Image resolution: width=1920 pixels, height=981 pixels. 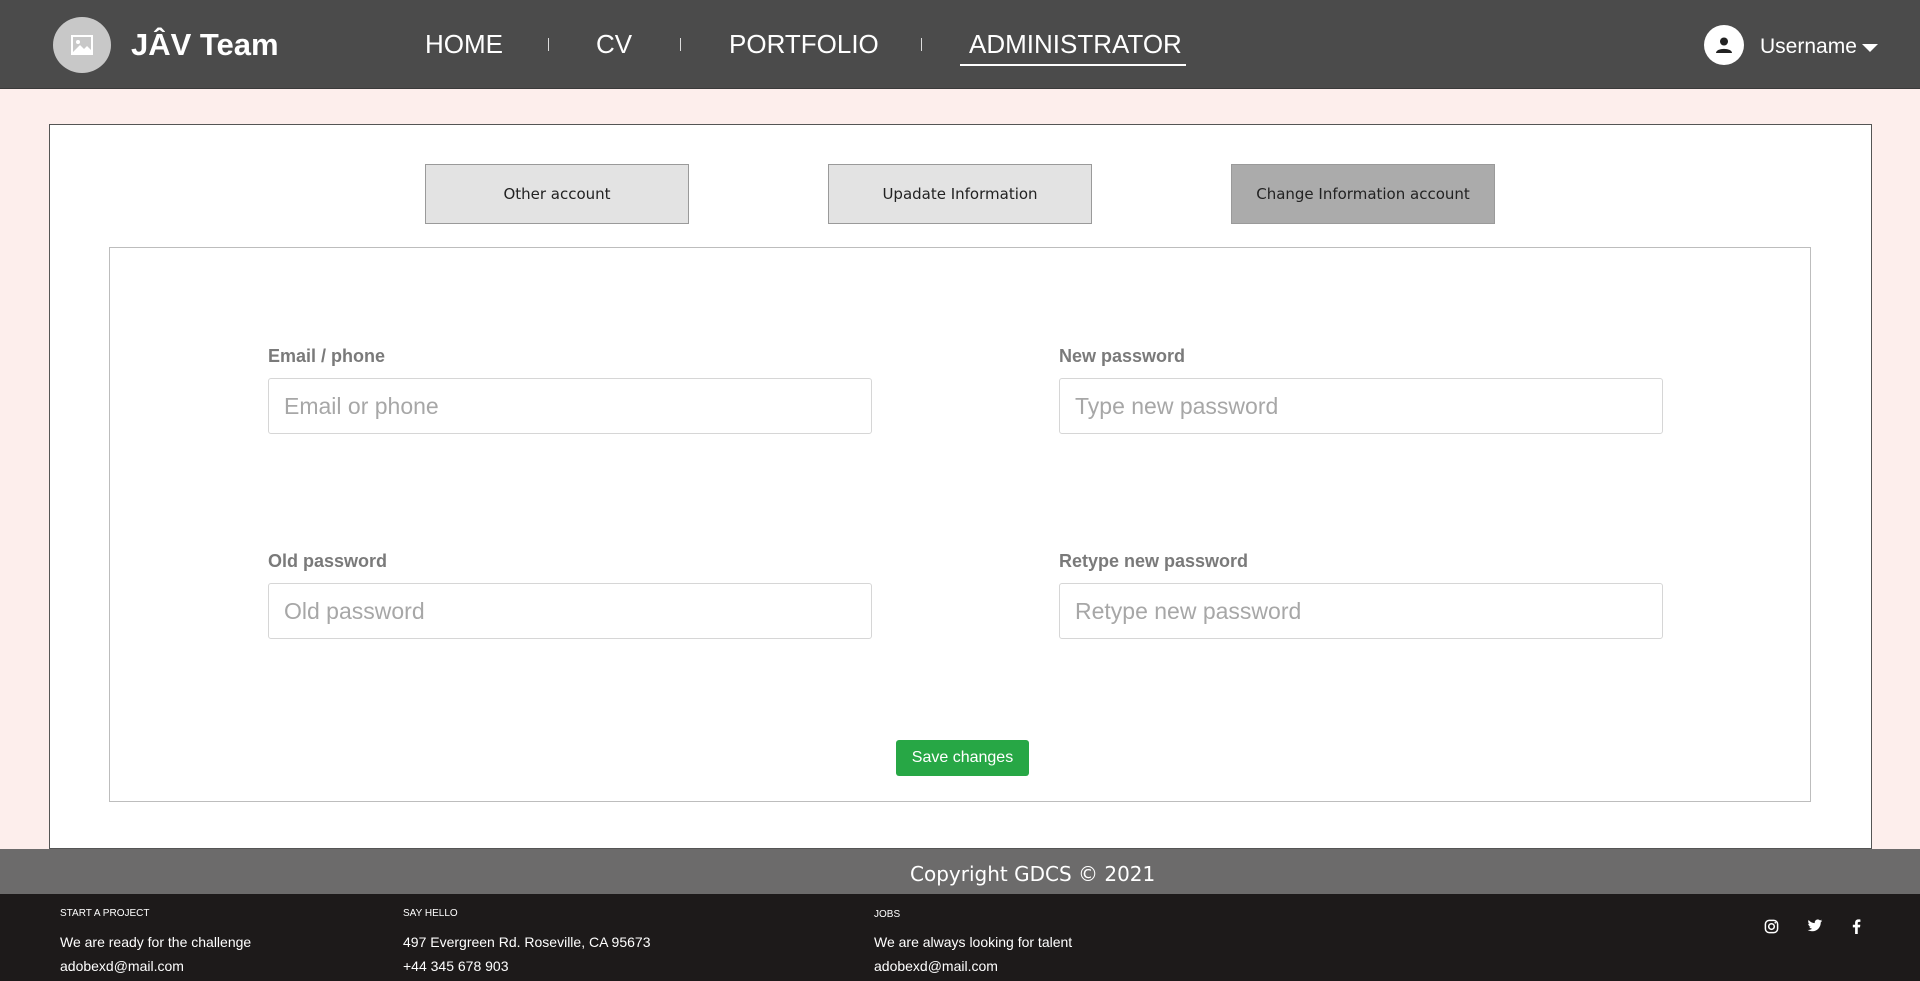 I want to click on old-password-field, so click(x=570, y=611).